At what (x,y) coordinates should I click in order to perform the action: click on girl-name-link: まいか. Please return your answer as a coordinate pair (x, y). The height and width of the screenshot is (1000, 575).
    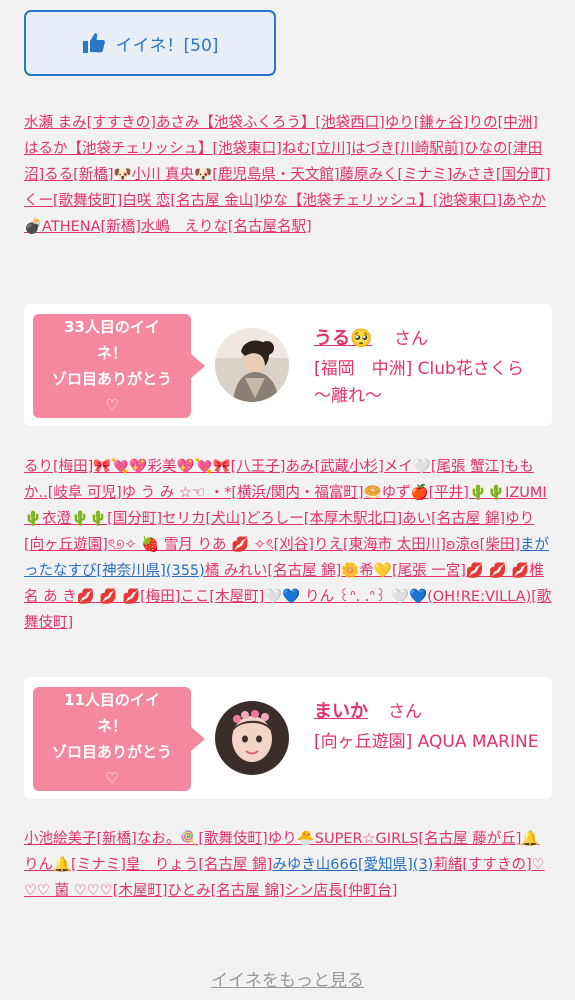
    Looking at the image, I should click on (341, 710).